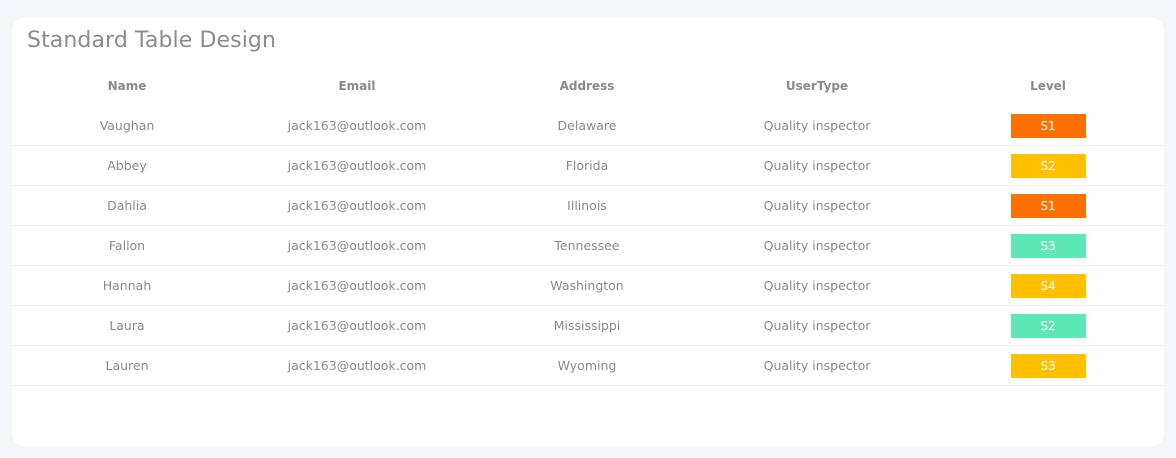  What do you see at coordinates (127, 285) in the screenshot?
I see `cell-name: Hannah` at bounding box center [127, 285].